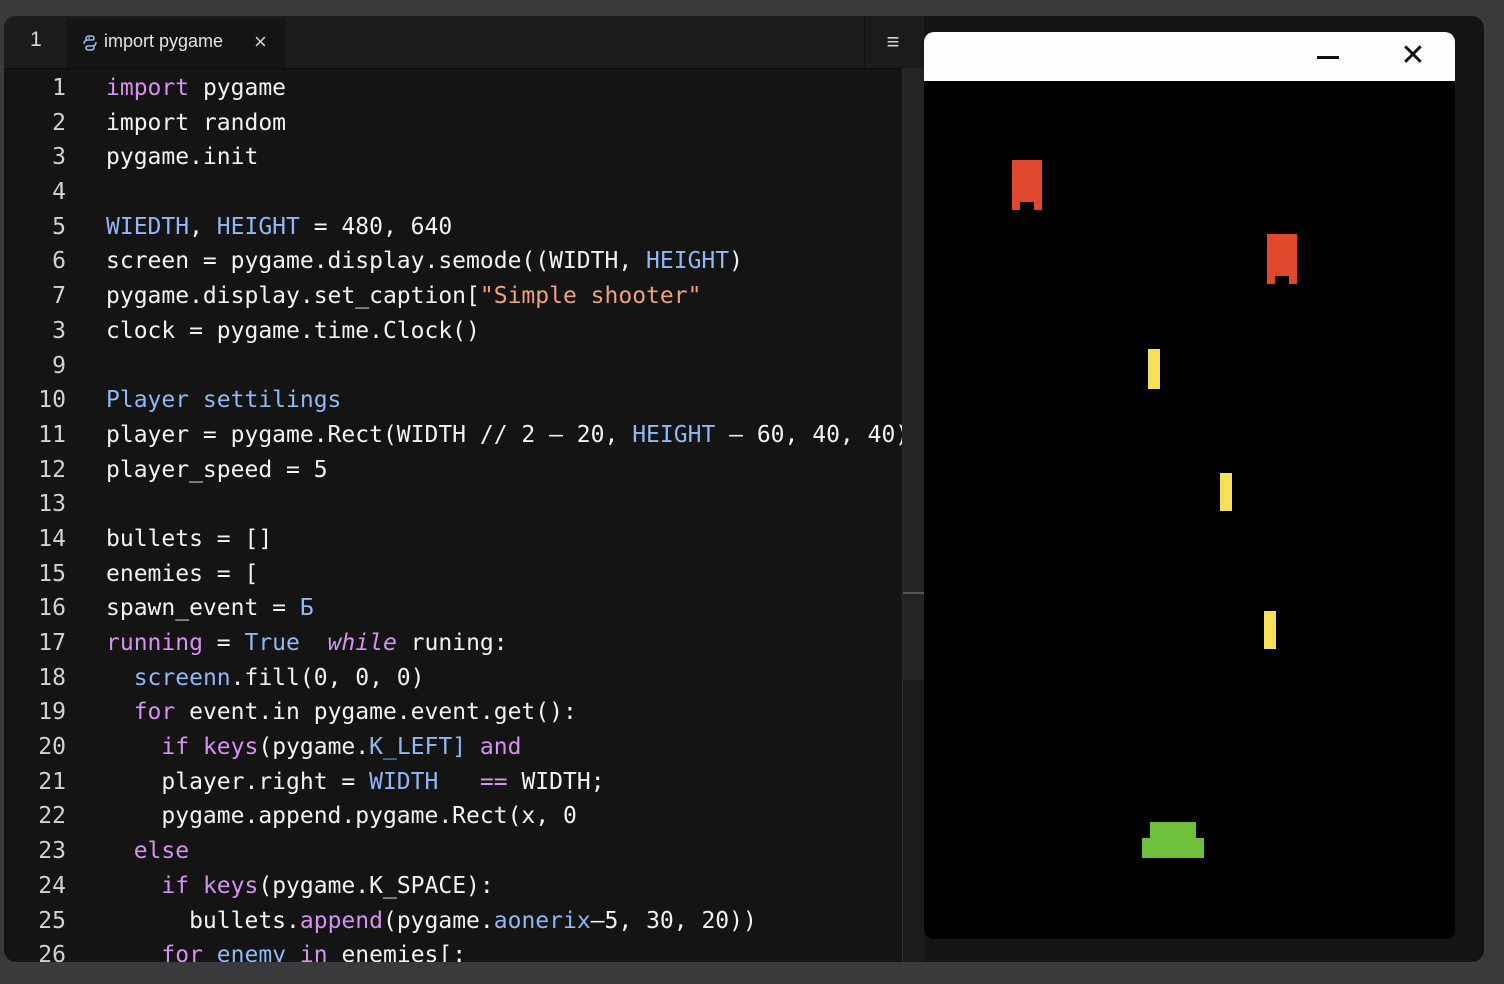 The height and width of the screenshot is (984, 1504). What do you see at coordinates (59, 226) in the screenshot?
I see `line-number: 5` at bounding box center [59, 226].